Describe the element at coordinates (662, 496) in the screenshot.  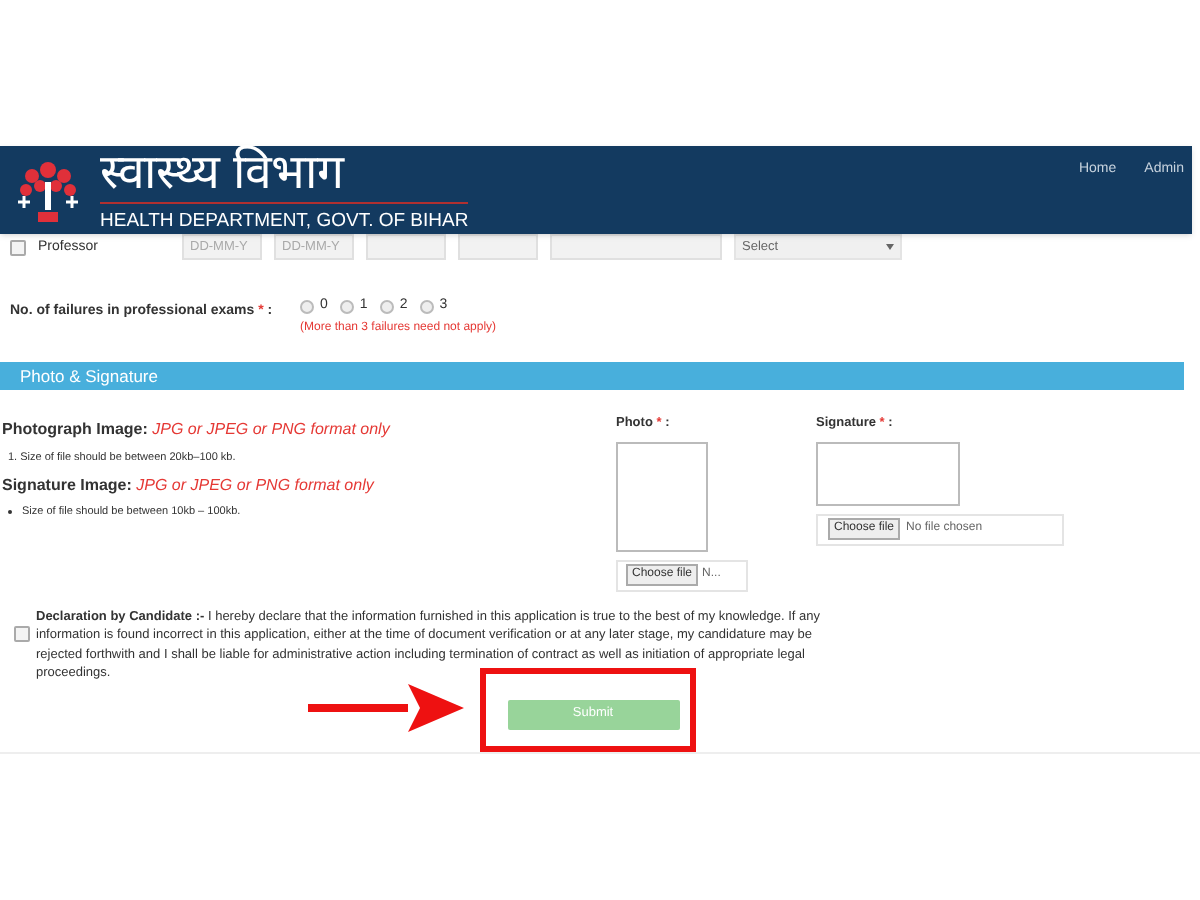
I see `photo-preview` at that location.